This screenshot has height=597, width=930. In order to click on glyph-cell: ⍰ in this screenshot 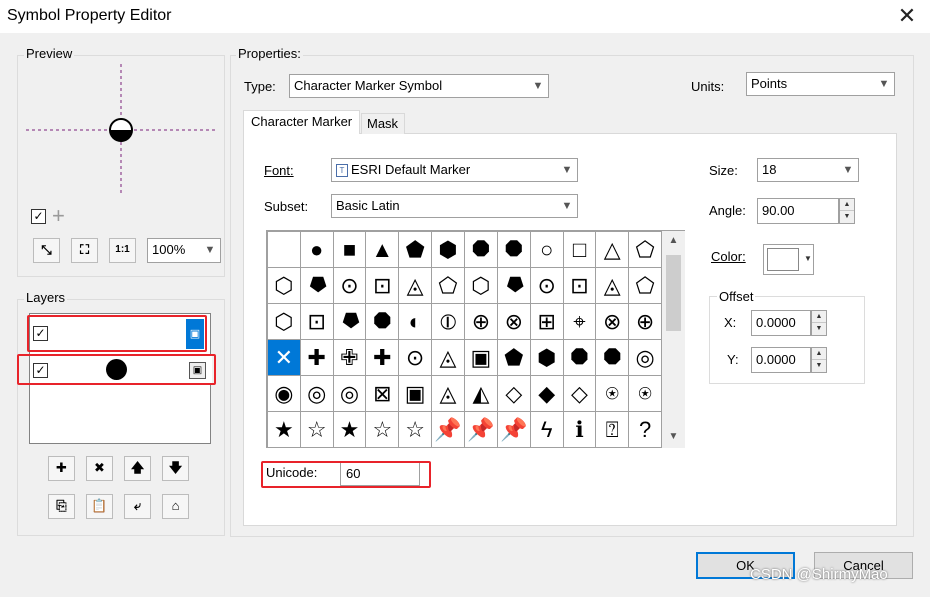, I will do `click(612, 429)`.